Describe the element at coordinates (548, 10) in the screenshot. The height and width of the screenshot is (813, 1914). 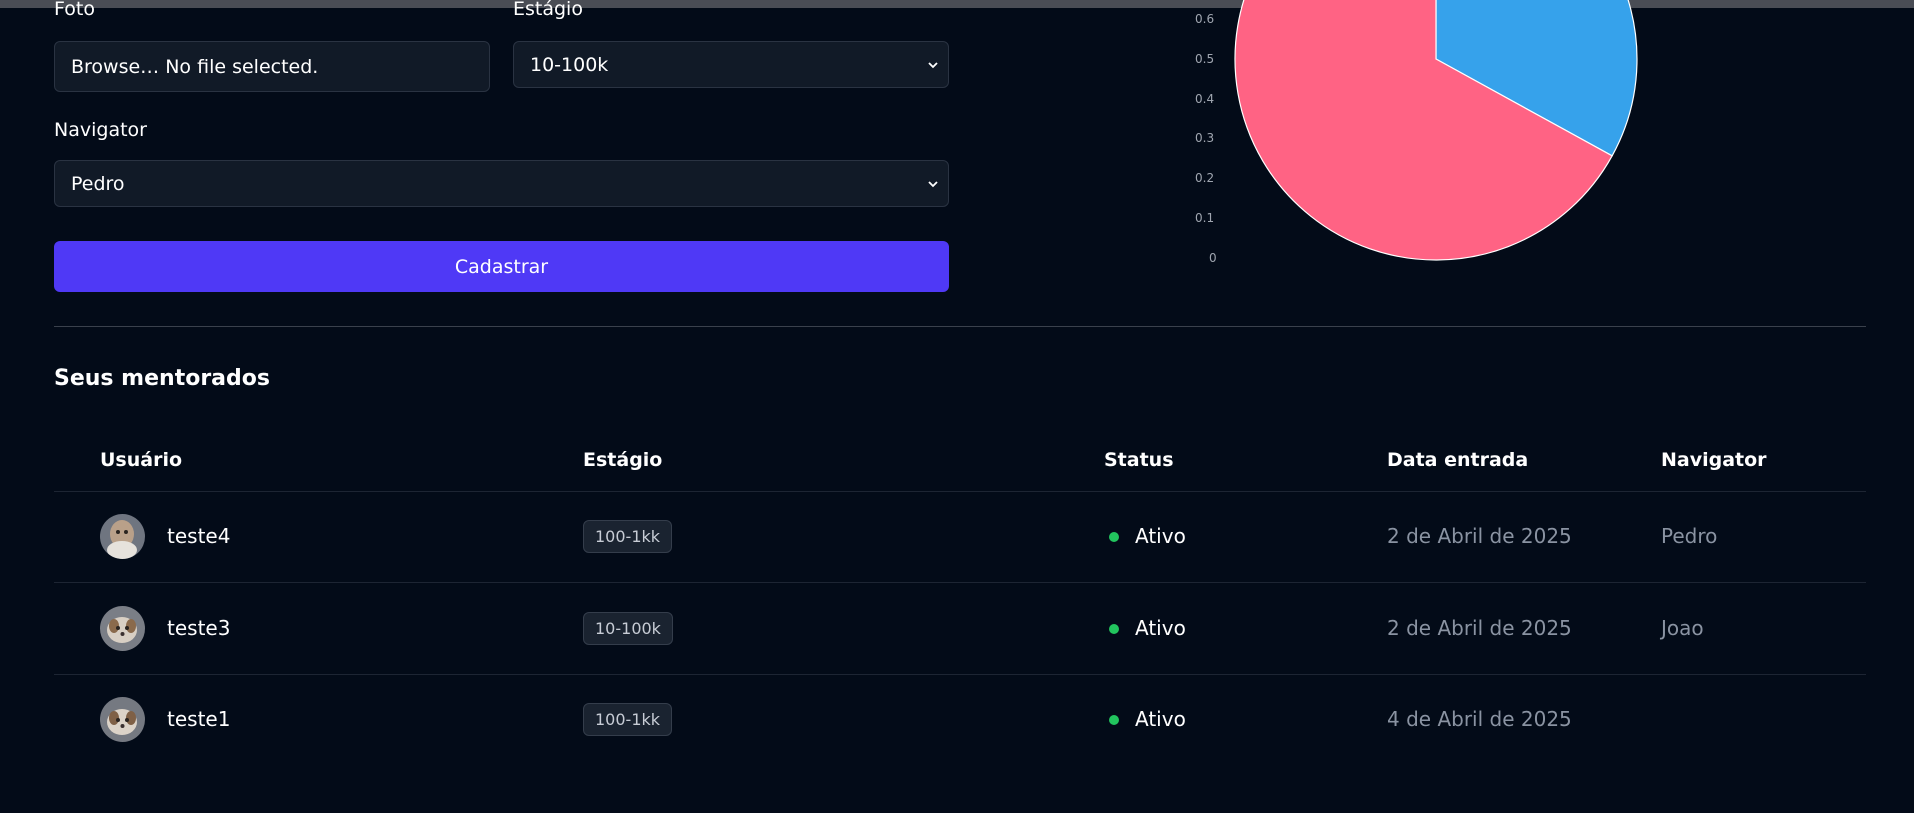
I see `stage-label: Estágio` at that location.